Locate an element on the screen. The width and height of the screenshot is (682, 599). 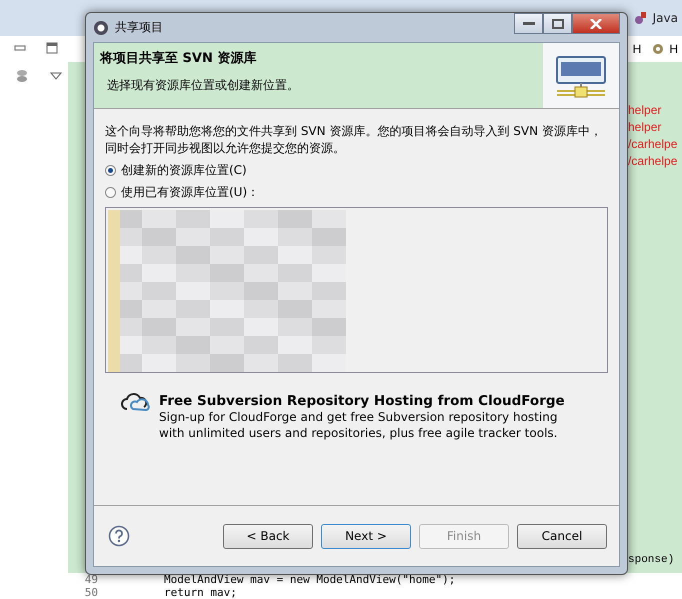
page-subtitle: 选择现有资源库位置或创建新位置。 is located at coordinates (203, 85).